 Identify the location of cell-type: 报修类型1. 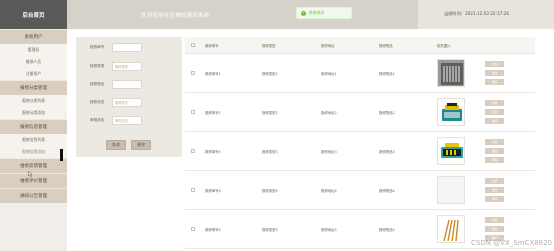
(270, 73).